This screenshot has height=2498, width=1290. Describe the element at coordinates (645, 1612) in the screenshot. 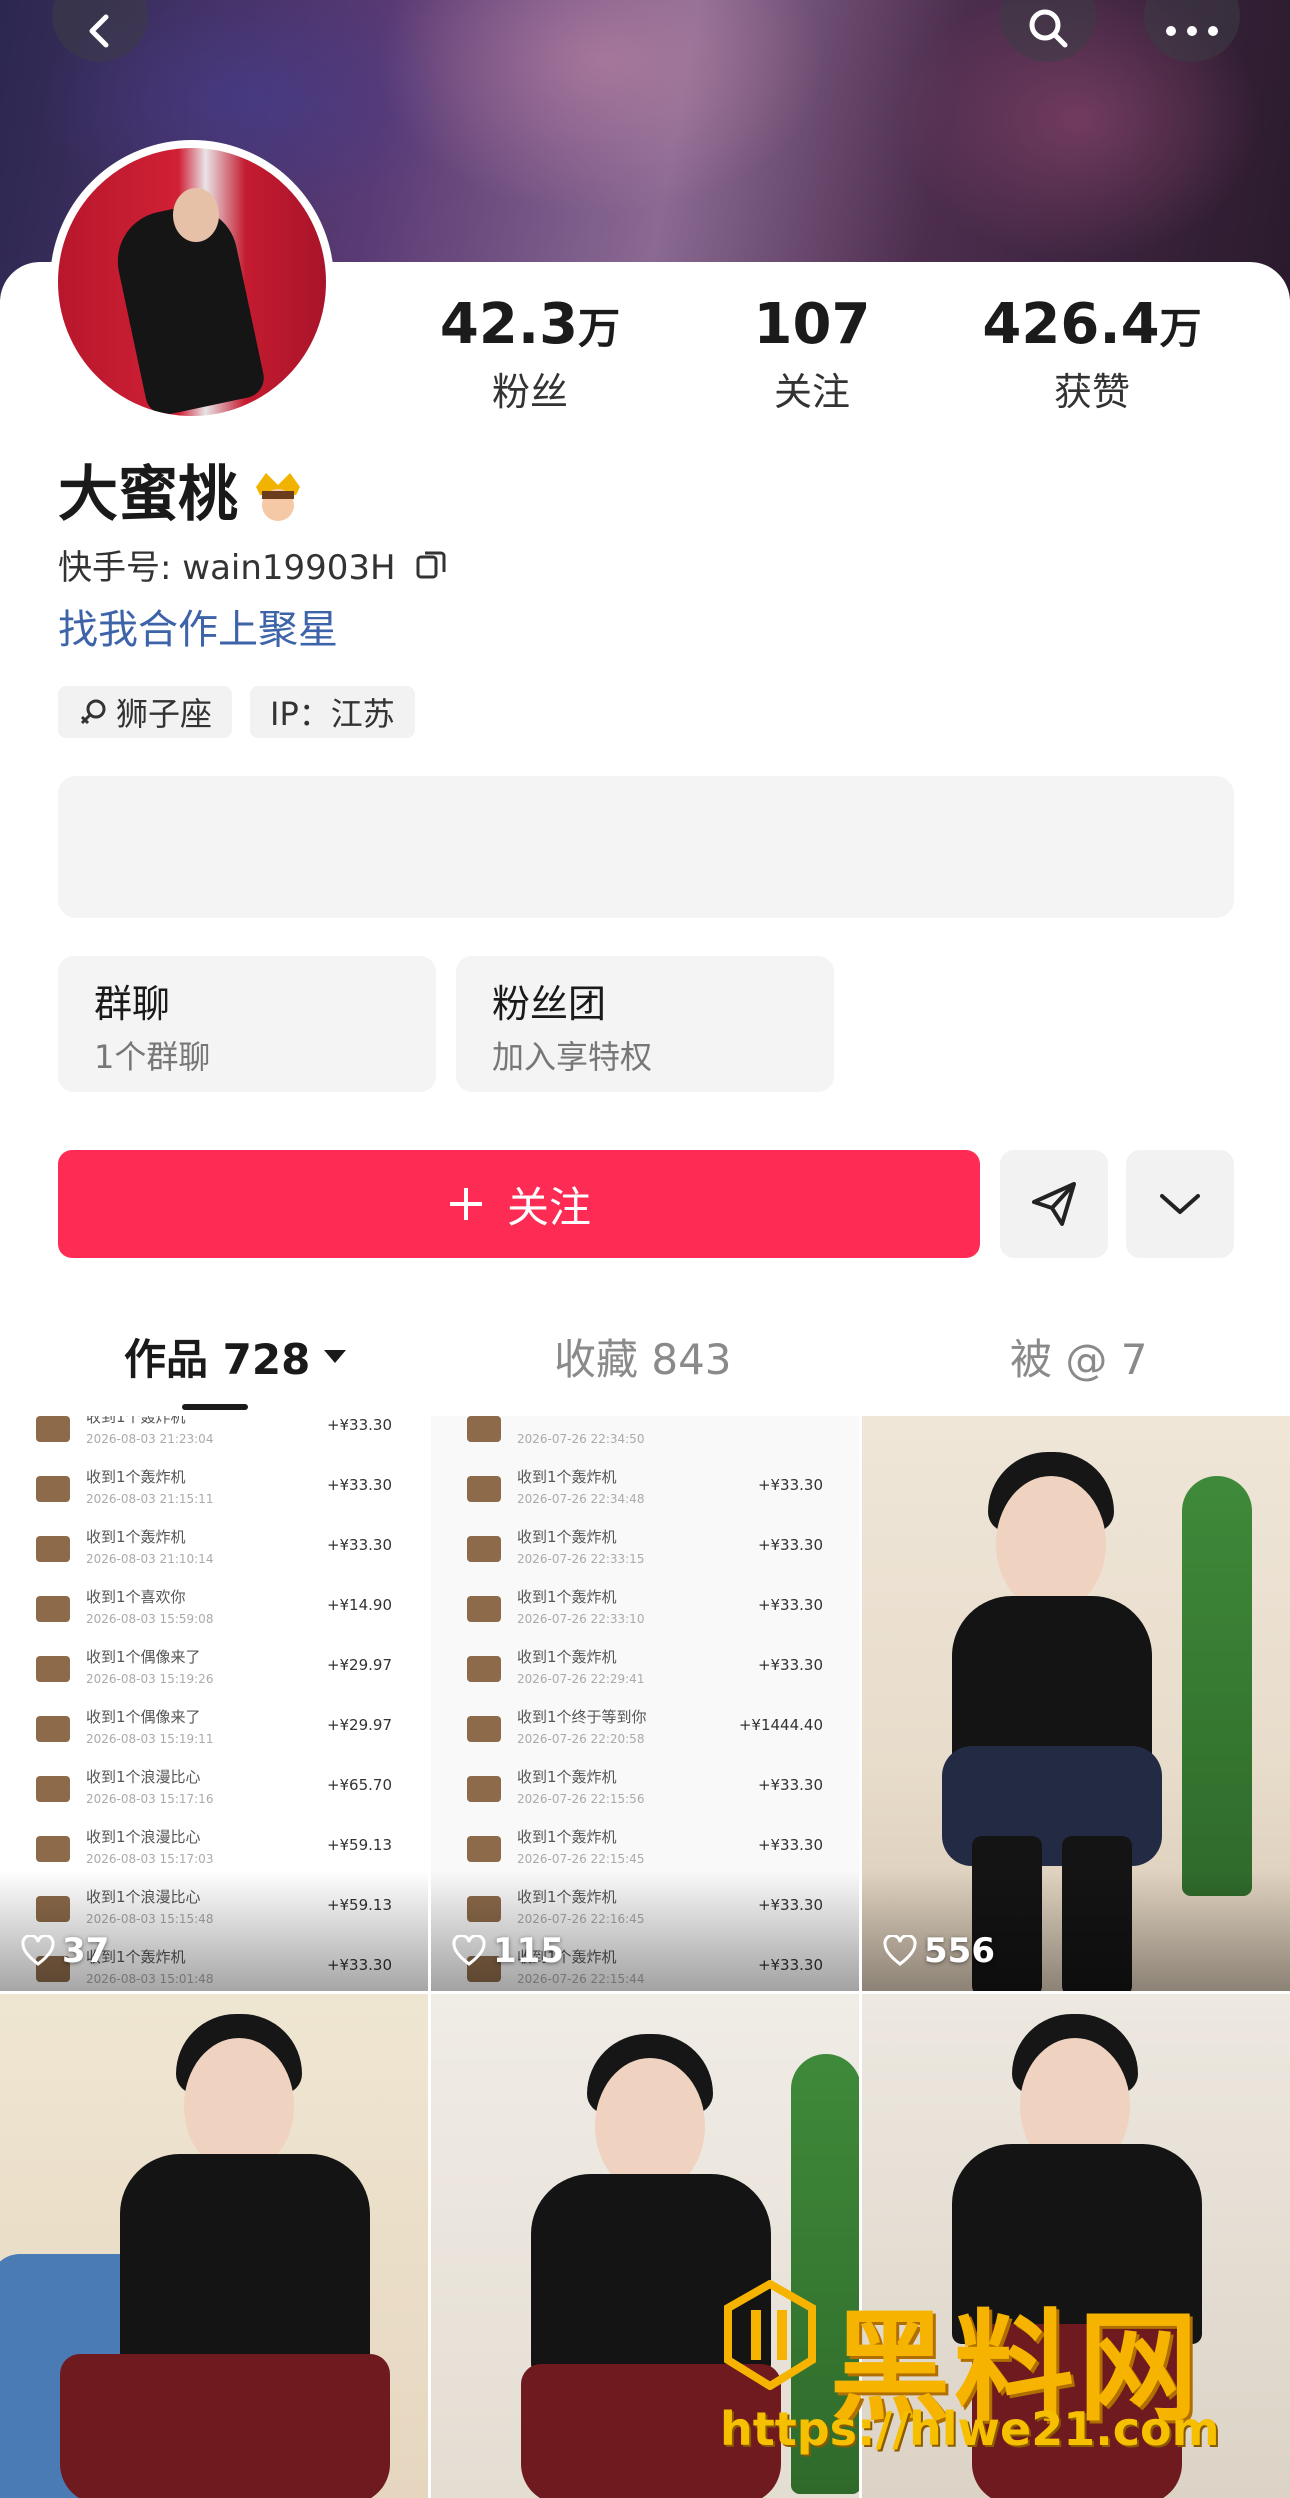

I see `gift-record-row: 收到1个轰炸机 2026-07-26 22:33:10 +¥33.30` at that location.